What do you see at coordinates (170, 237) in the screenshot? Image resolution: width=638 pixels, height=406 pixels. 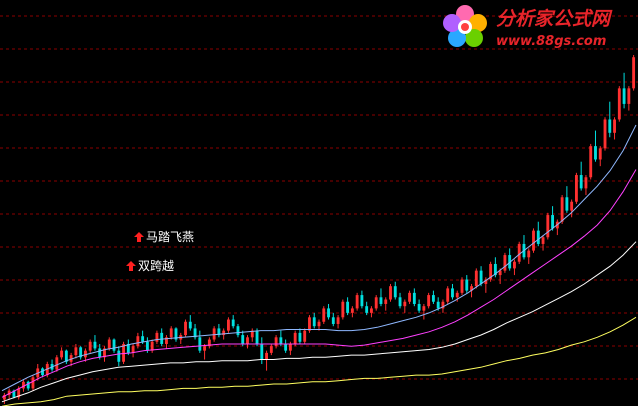 I see `signal-label: 马踏飞燕` at bounding box center [170, 237].